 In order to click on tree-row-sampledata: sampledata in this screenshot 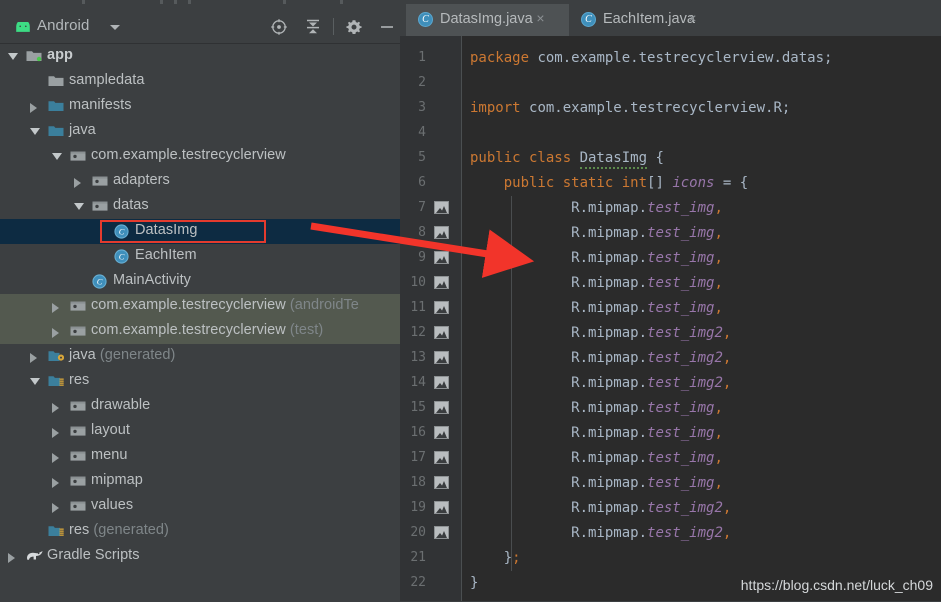, I will do `click(200, 81)`.